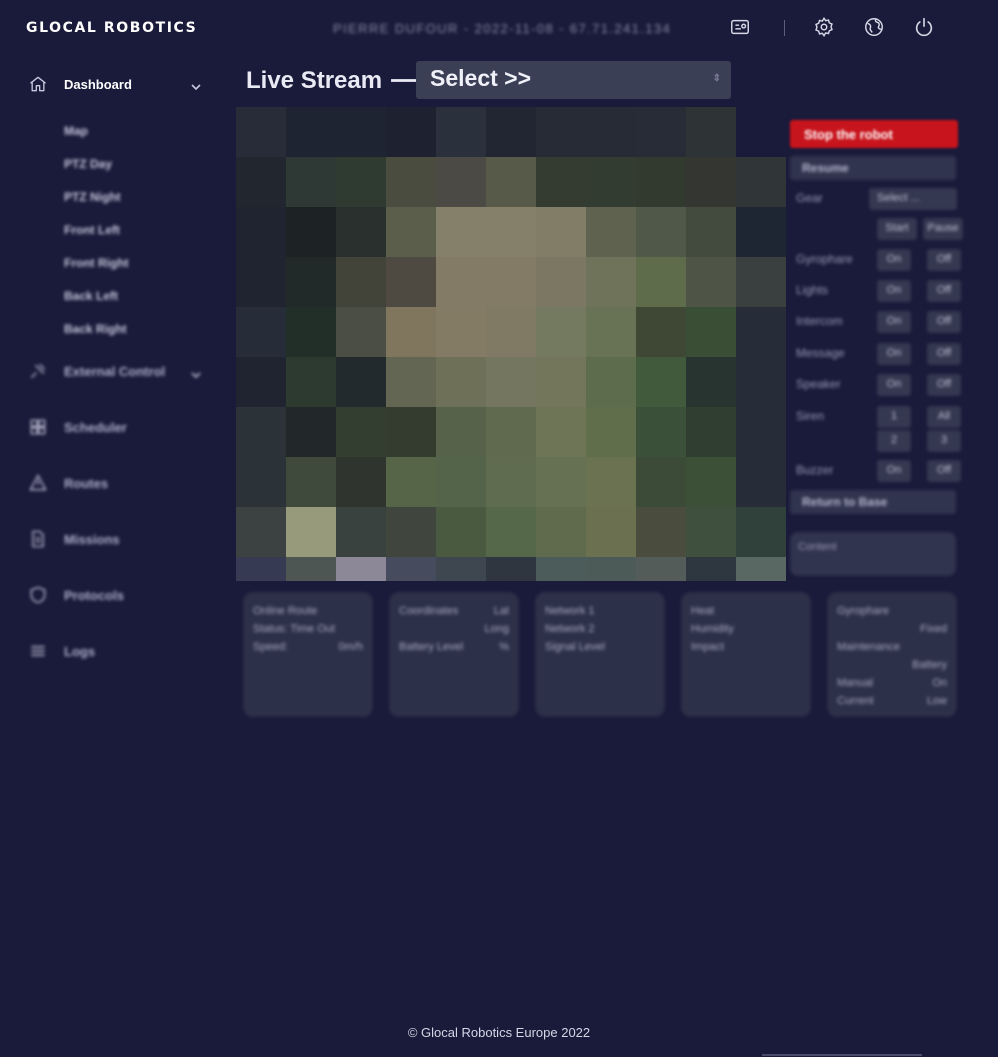  I want to click on card-value: Lat, so click(501, 611).